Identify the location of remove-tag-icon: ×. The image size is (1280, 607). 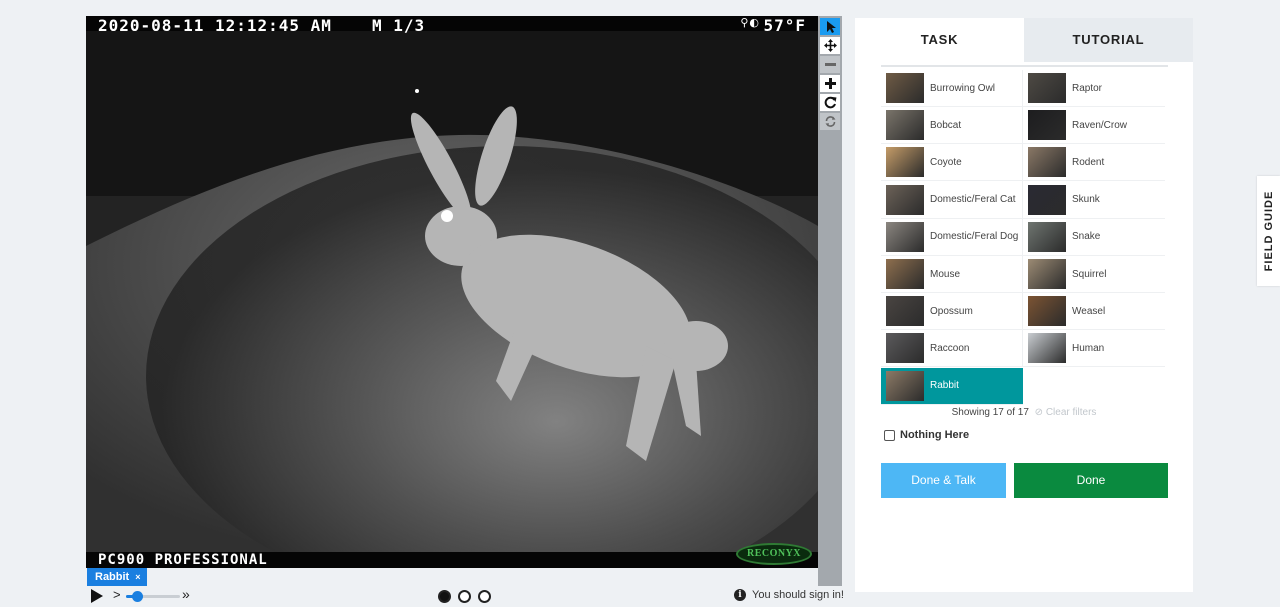
(137, 577).